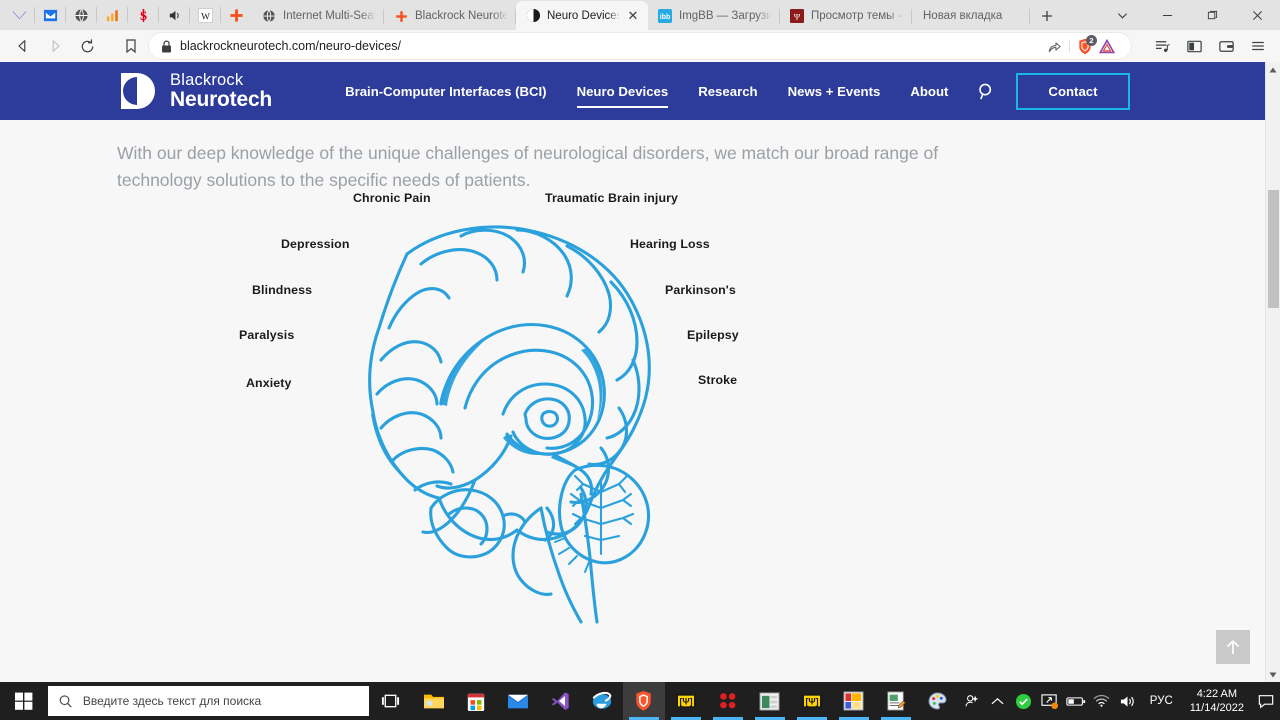  I want to click on svg-text: [Ψ], so click(685, 702).